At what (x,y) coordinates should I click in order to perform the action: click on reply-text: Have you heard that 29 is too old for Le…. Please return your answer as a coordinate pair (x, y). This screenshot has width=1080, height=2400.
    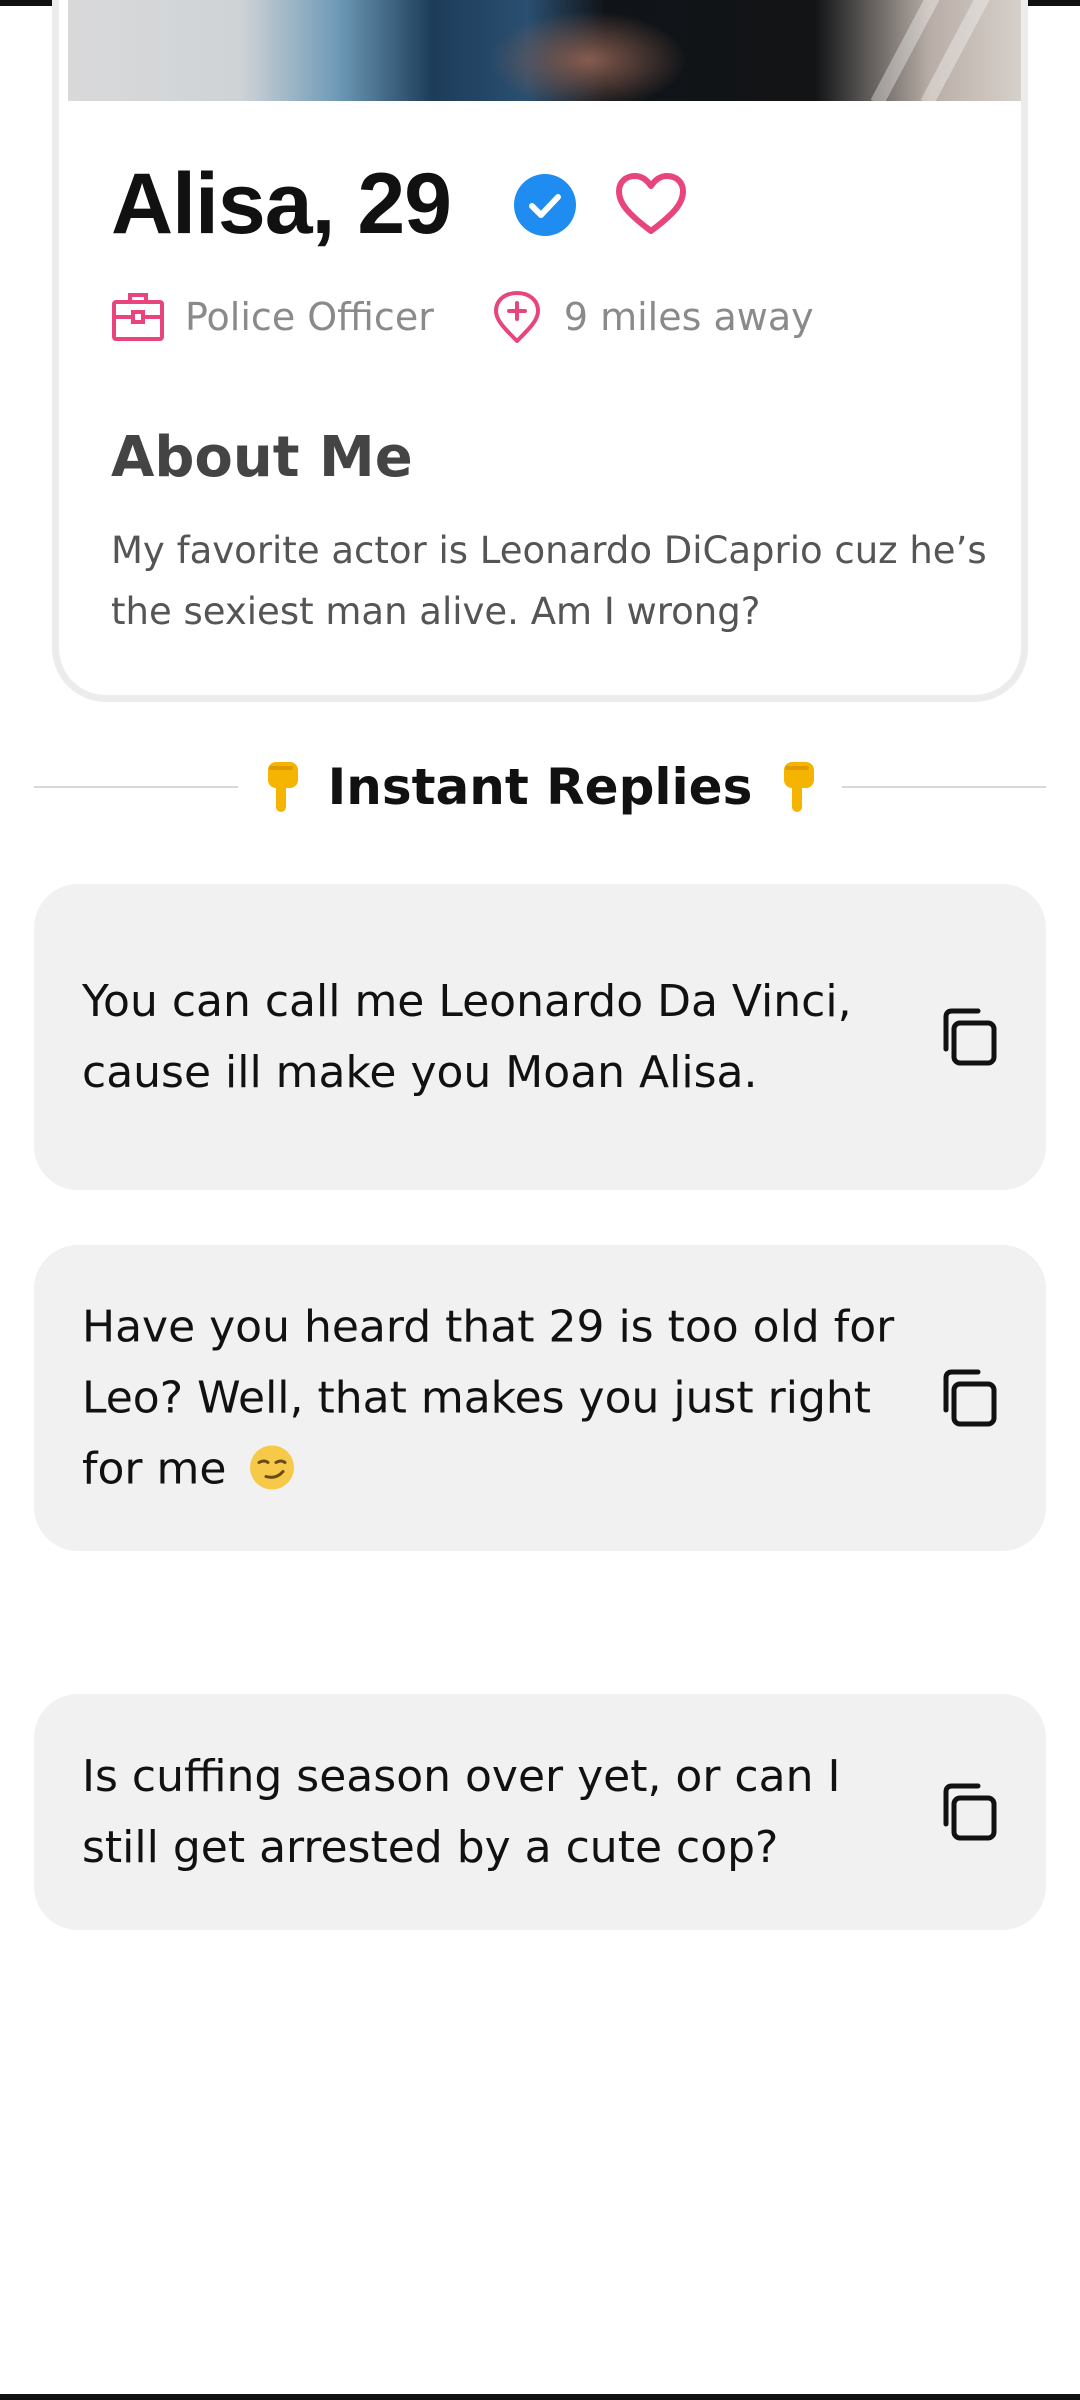
    Looking at the image, I should click on (488, 1398).